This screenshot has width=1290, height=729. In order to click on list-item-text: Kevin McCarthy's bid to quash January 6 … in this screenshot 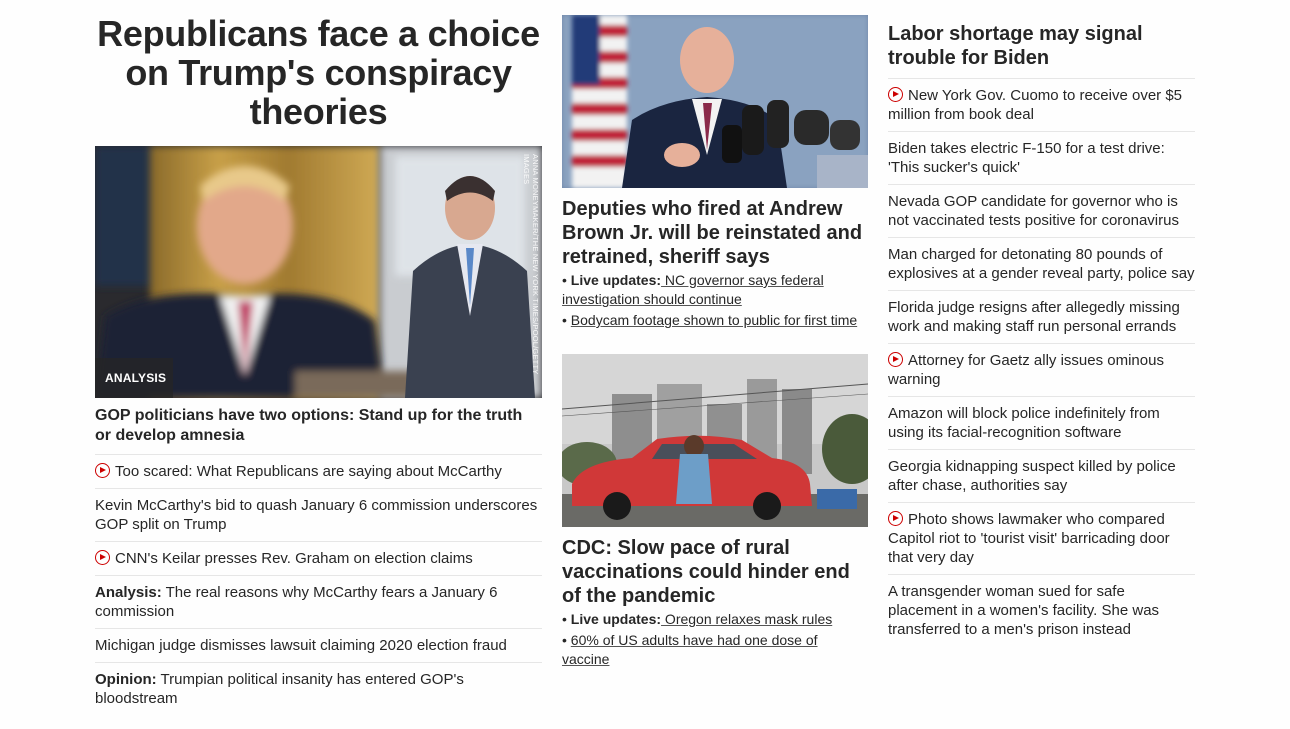, I will do `click(316, 515)`.